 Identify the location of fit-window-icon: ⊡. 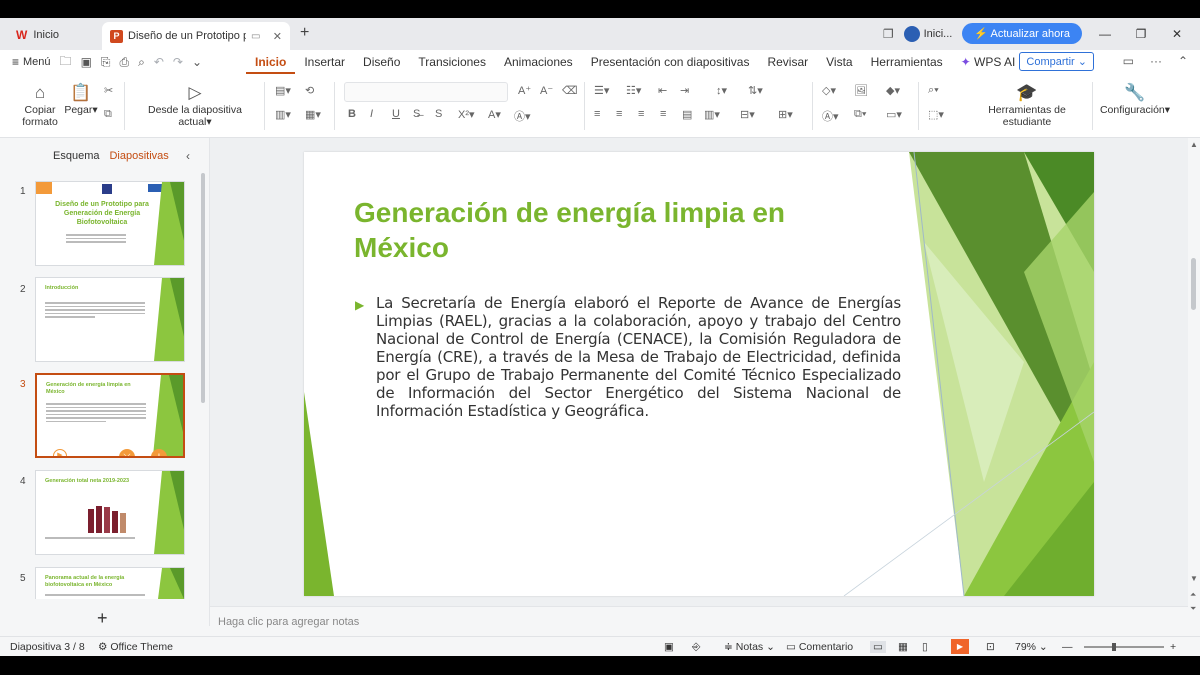
(990, 647).